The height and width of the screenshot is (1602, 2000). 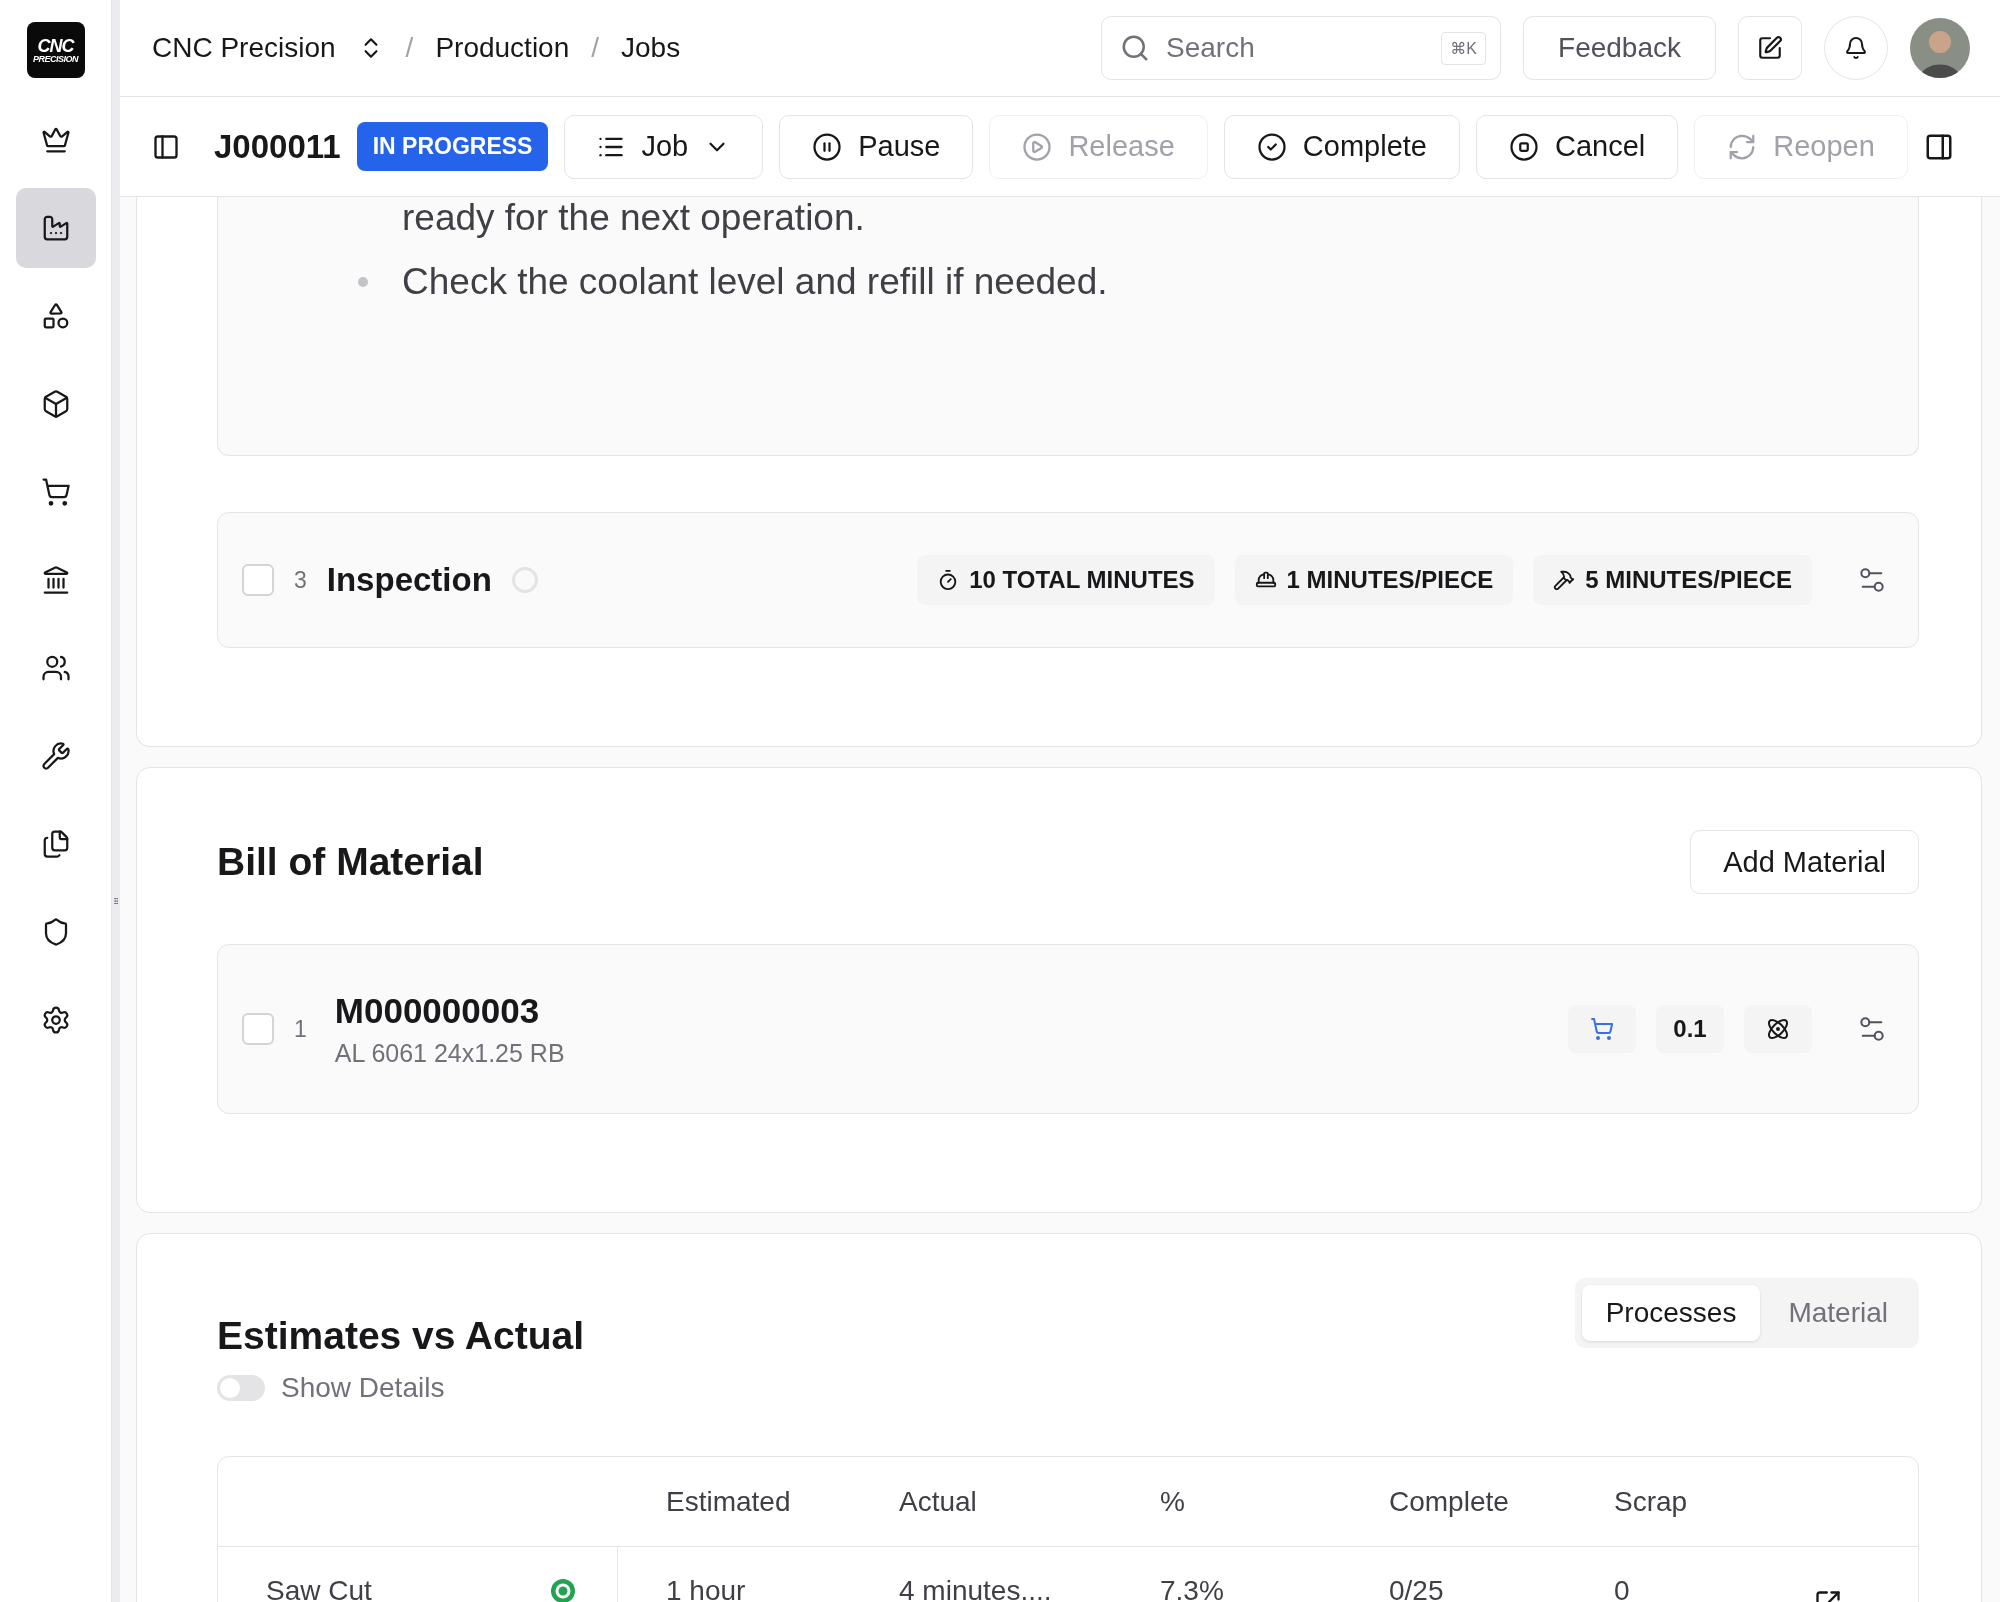 I want to click on section-title: Bill of Material, so click(x=350, y=862).